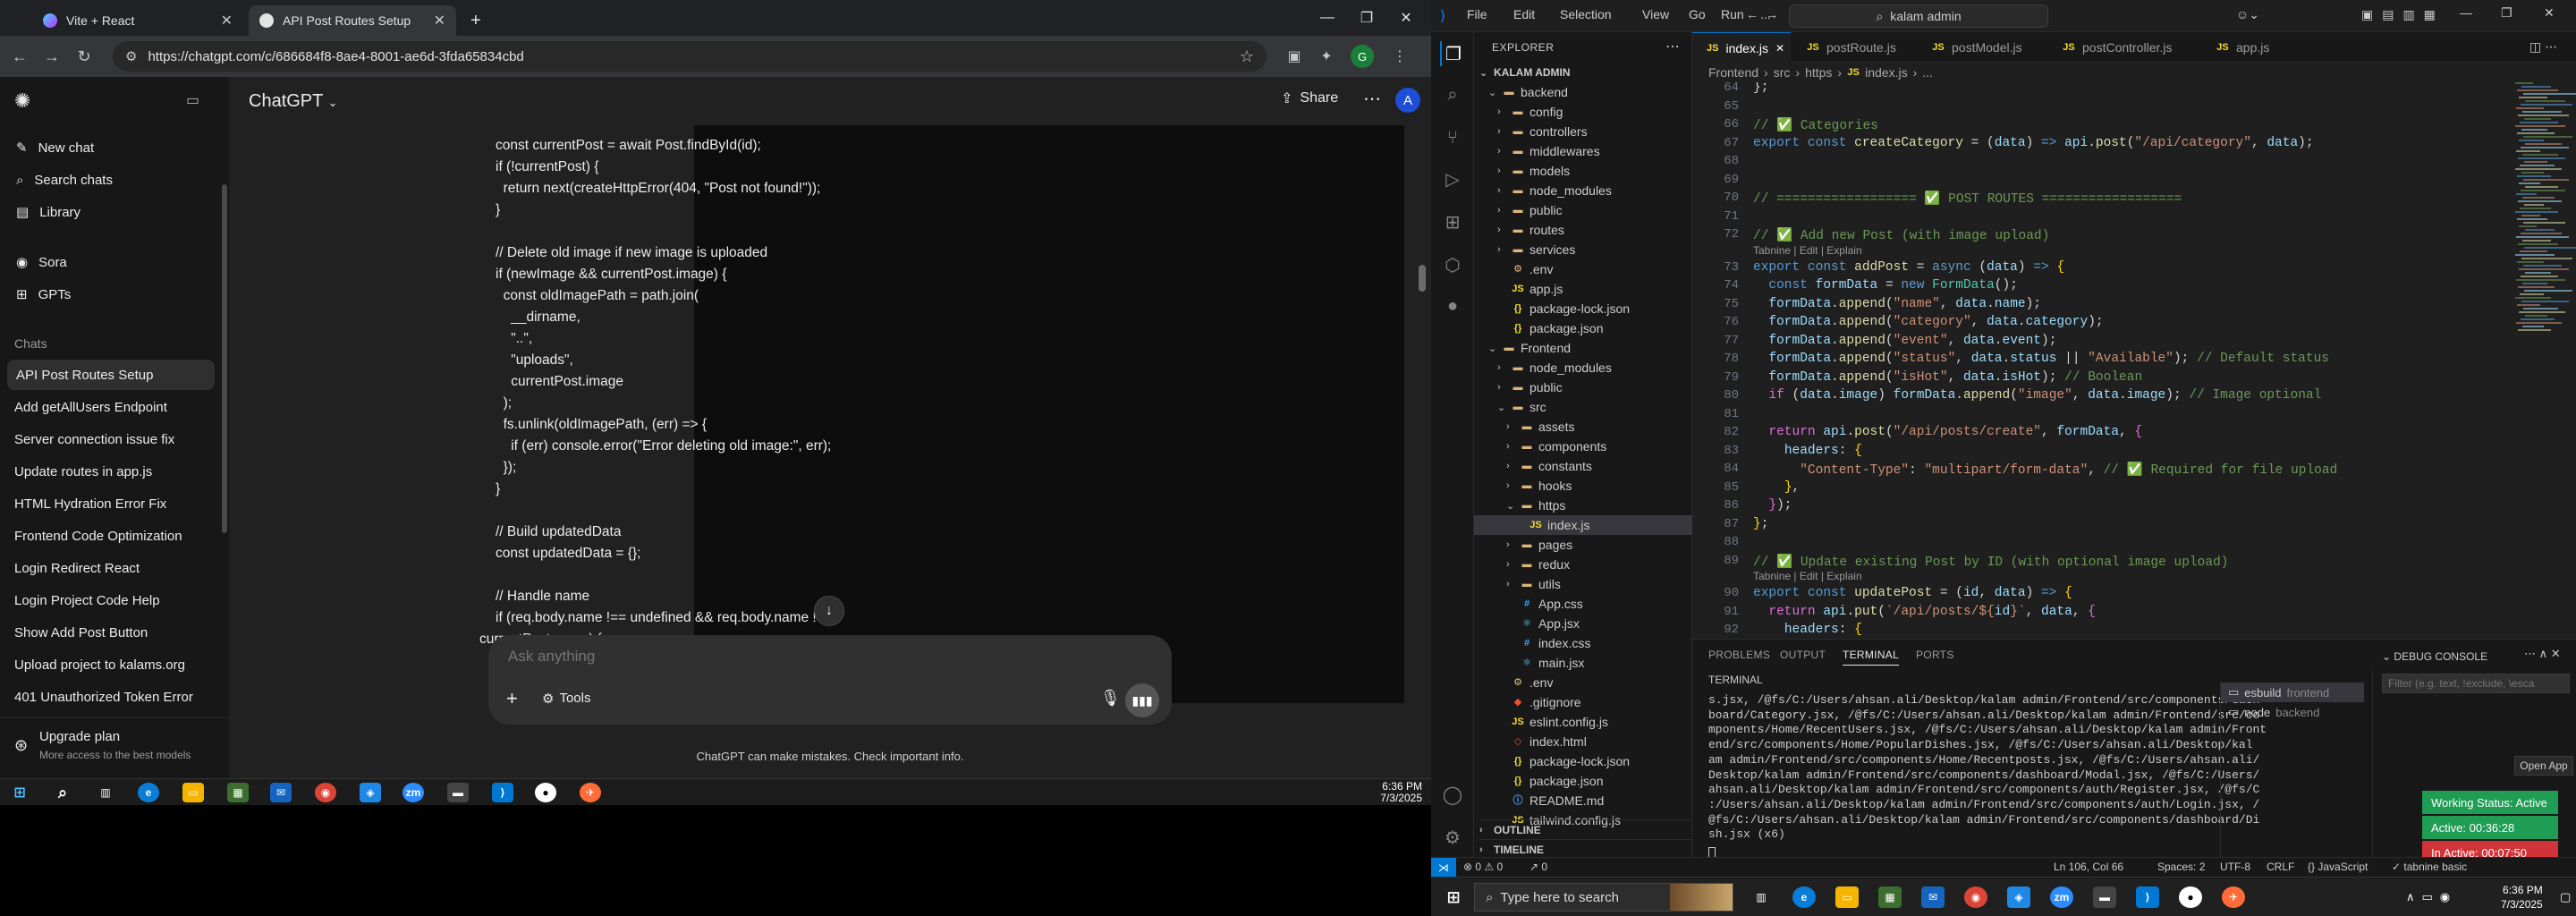 This screenshot has width=2576, height=916. What do you see at coordinates (1586, 14) in the screenshot?
I see `menu-item: Selection` at bounding box center [1586, 14].